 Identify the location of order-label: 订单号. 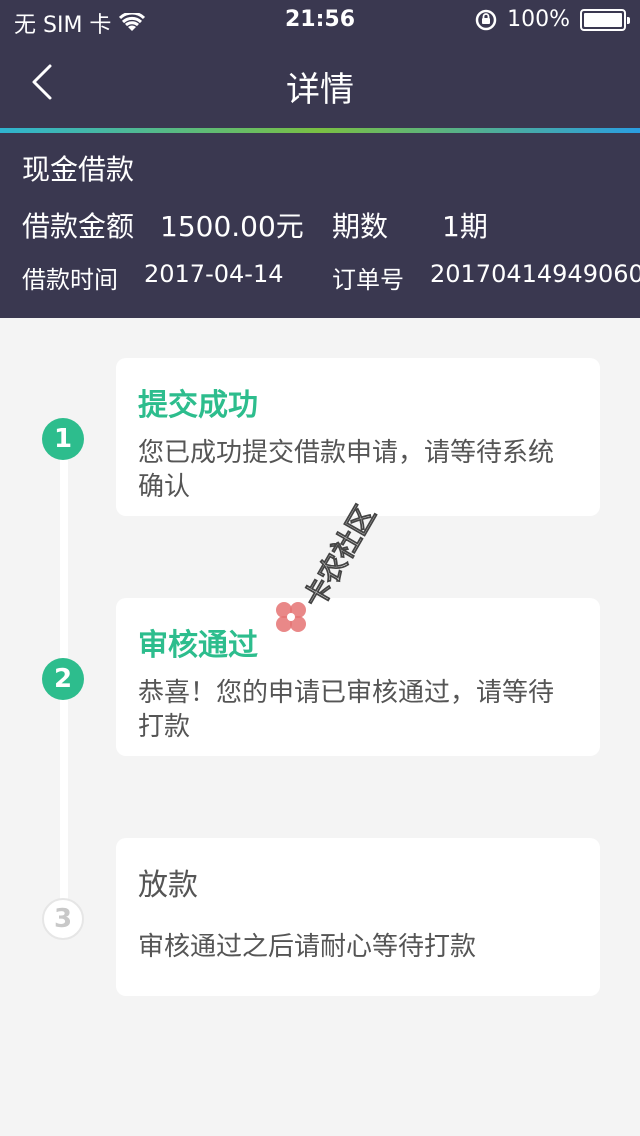
(368, 280).